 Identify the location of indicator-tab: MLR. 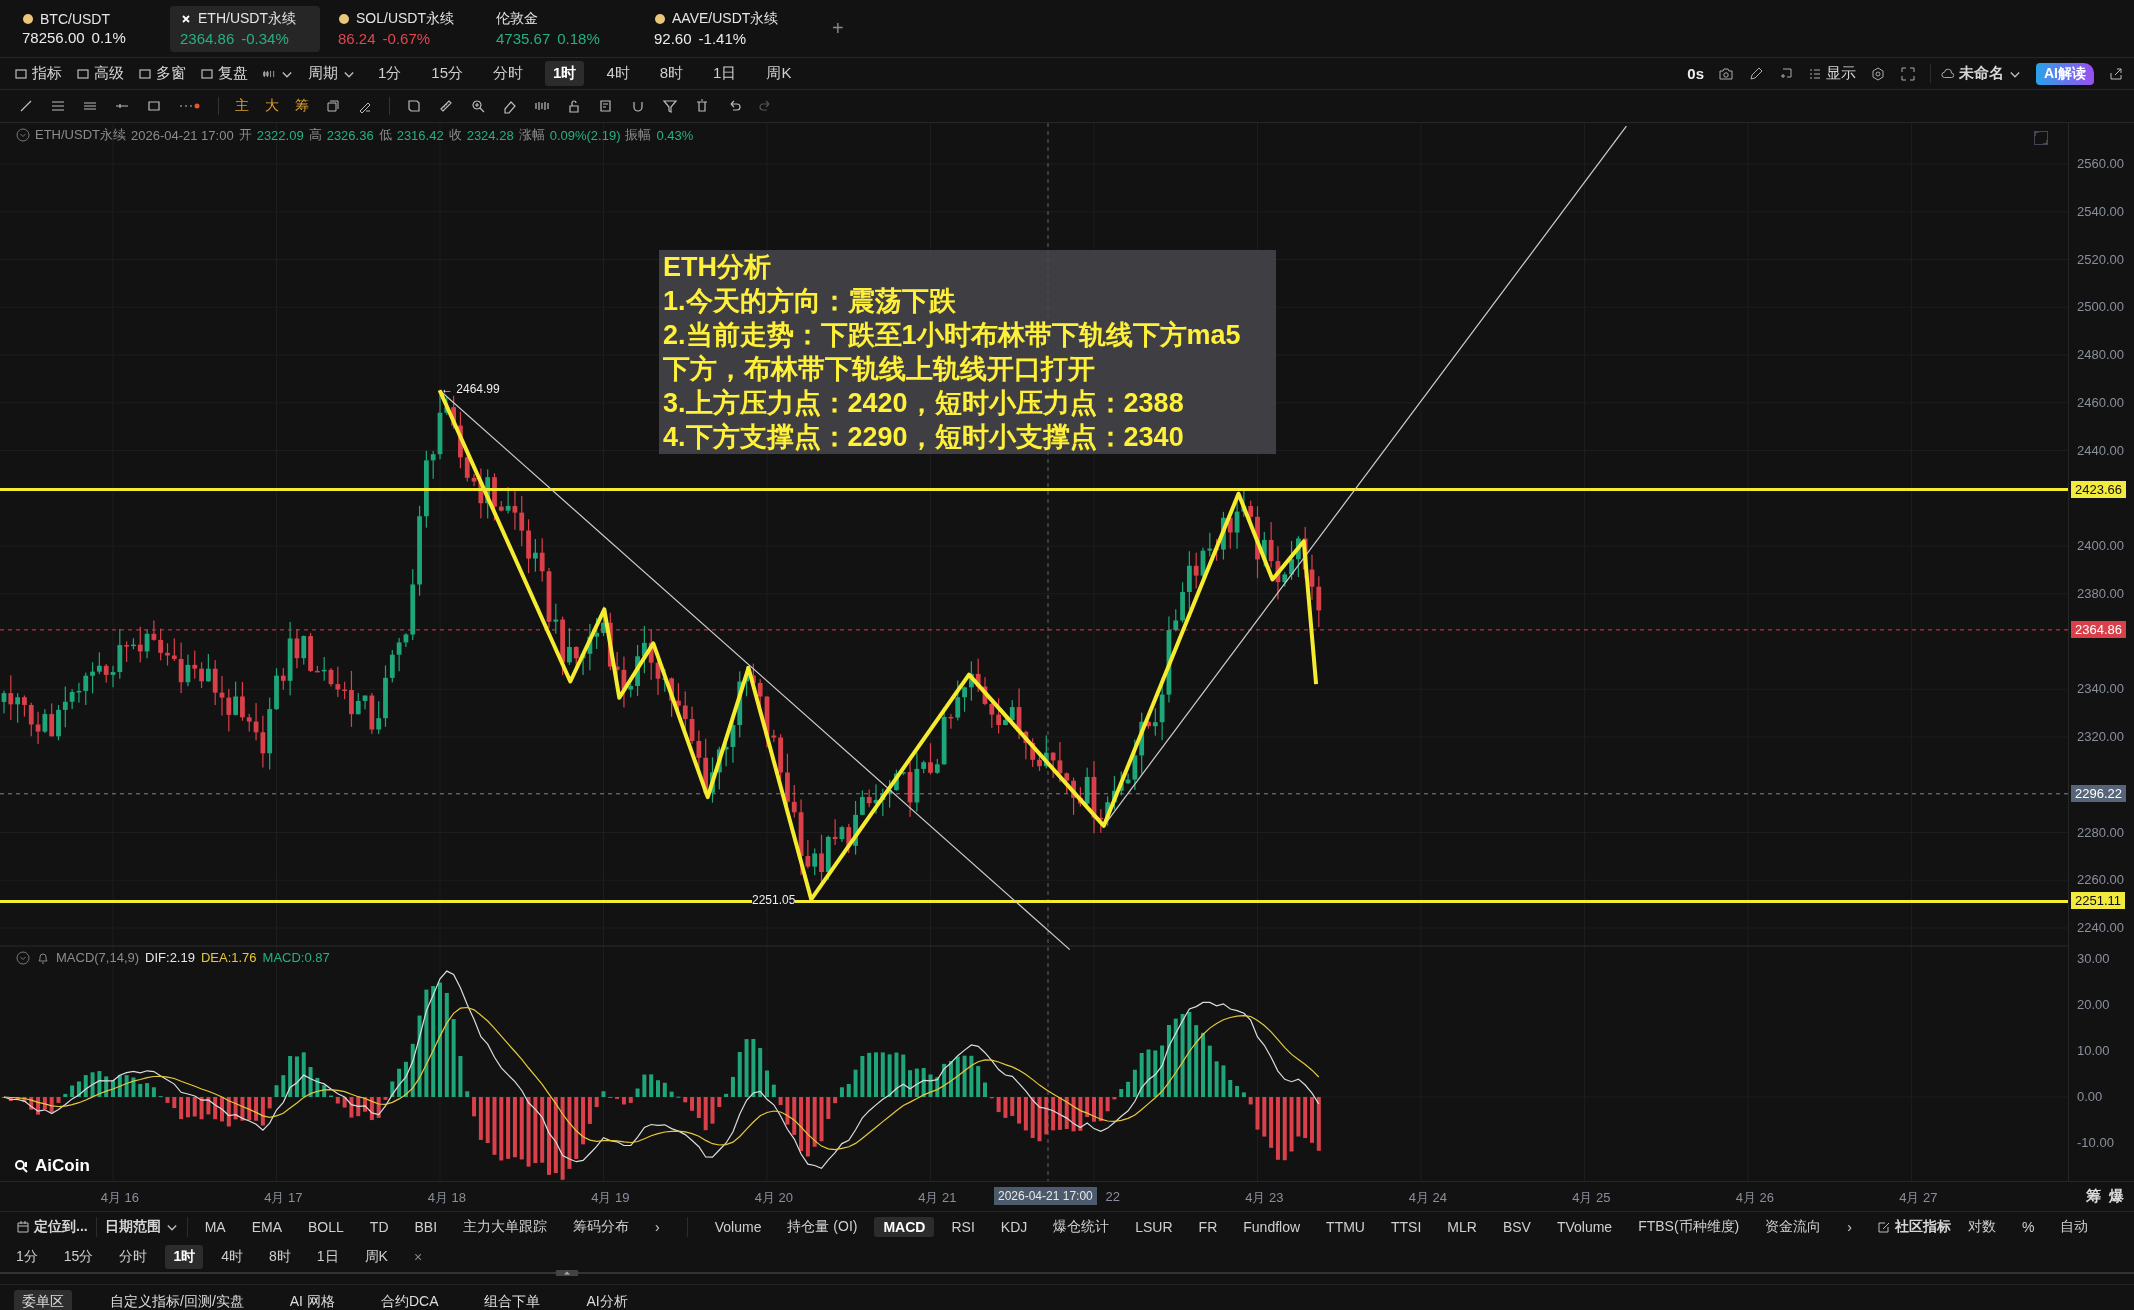
(1462, 1227).